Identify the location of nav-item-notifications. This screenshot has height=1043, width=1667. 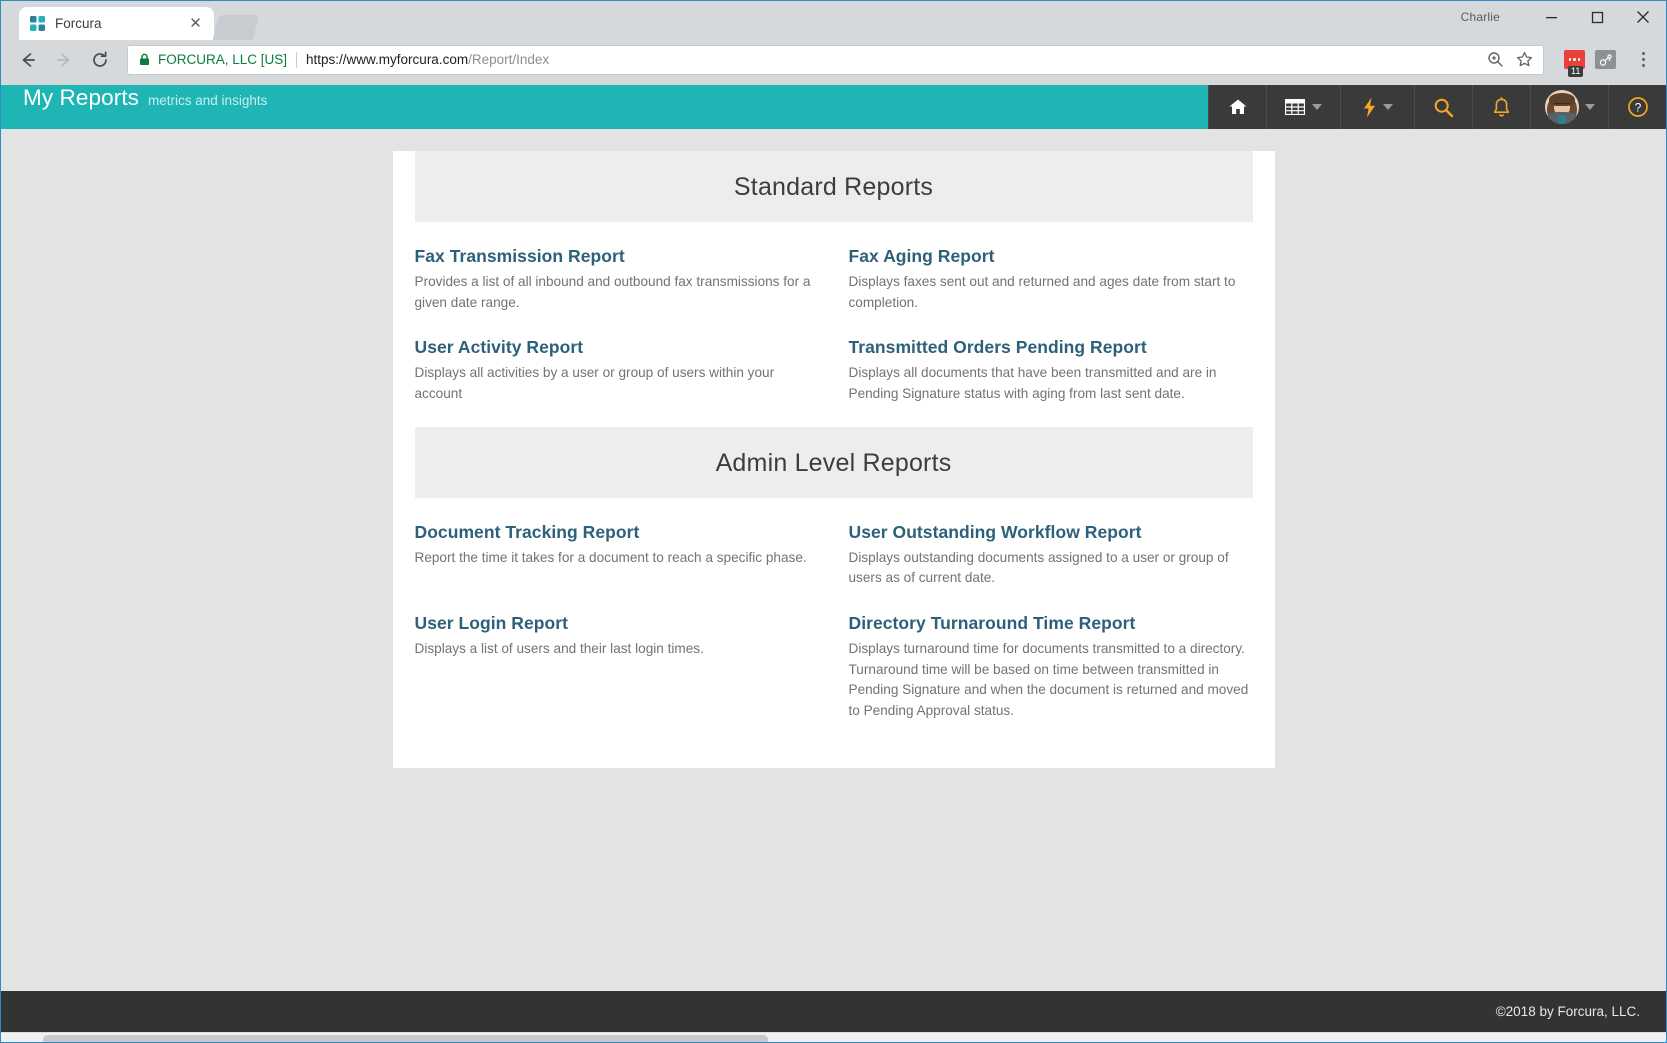
(1501, 107).